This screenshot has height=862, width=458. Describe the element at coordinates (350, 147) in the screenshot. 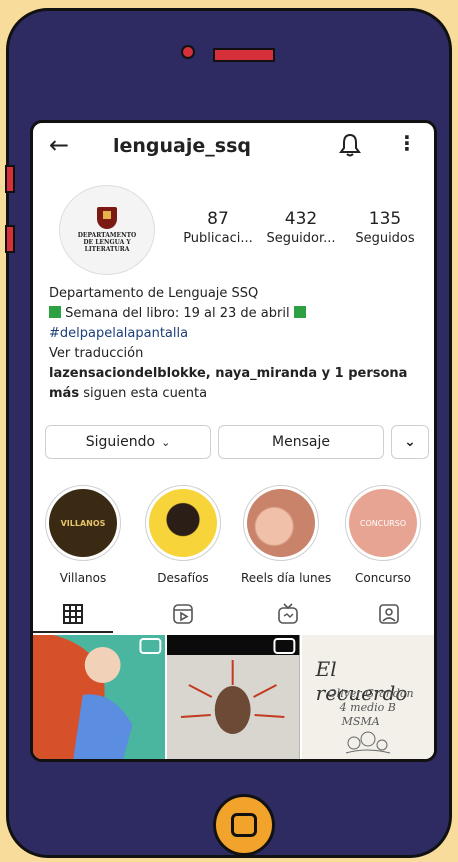

I see `bell-icon` at that location.